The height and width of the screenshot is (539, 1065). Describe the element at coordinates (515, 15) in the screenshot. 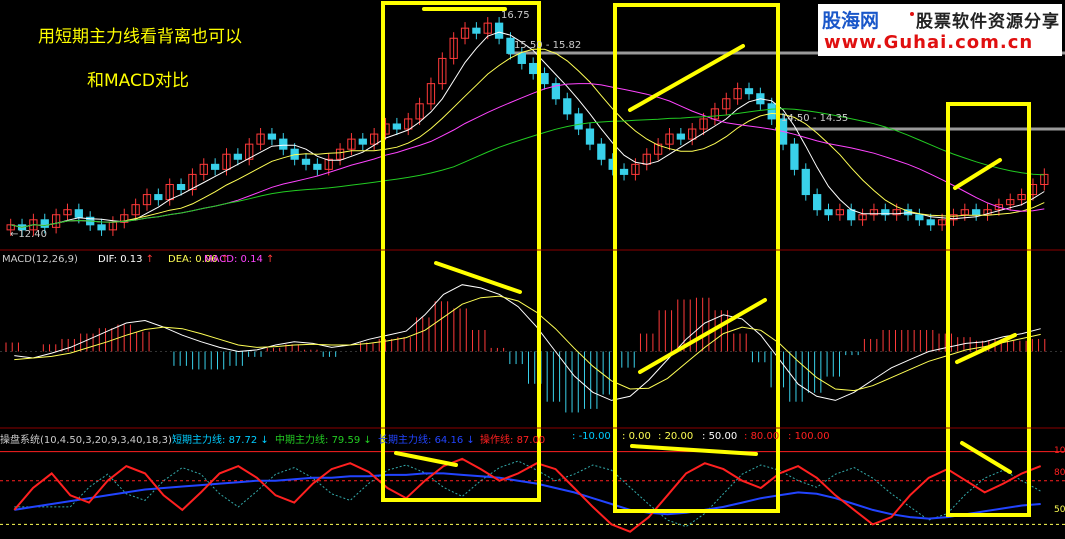

I see `price-high-label: 16.75` at that location.